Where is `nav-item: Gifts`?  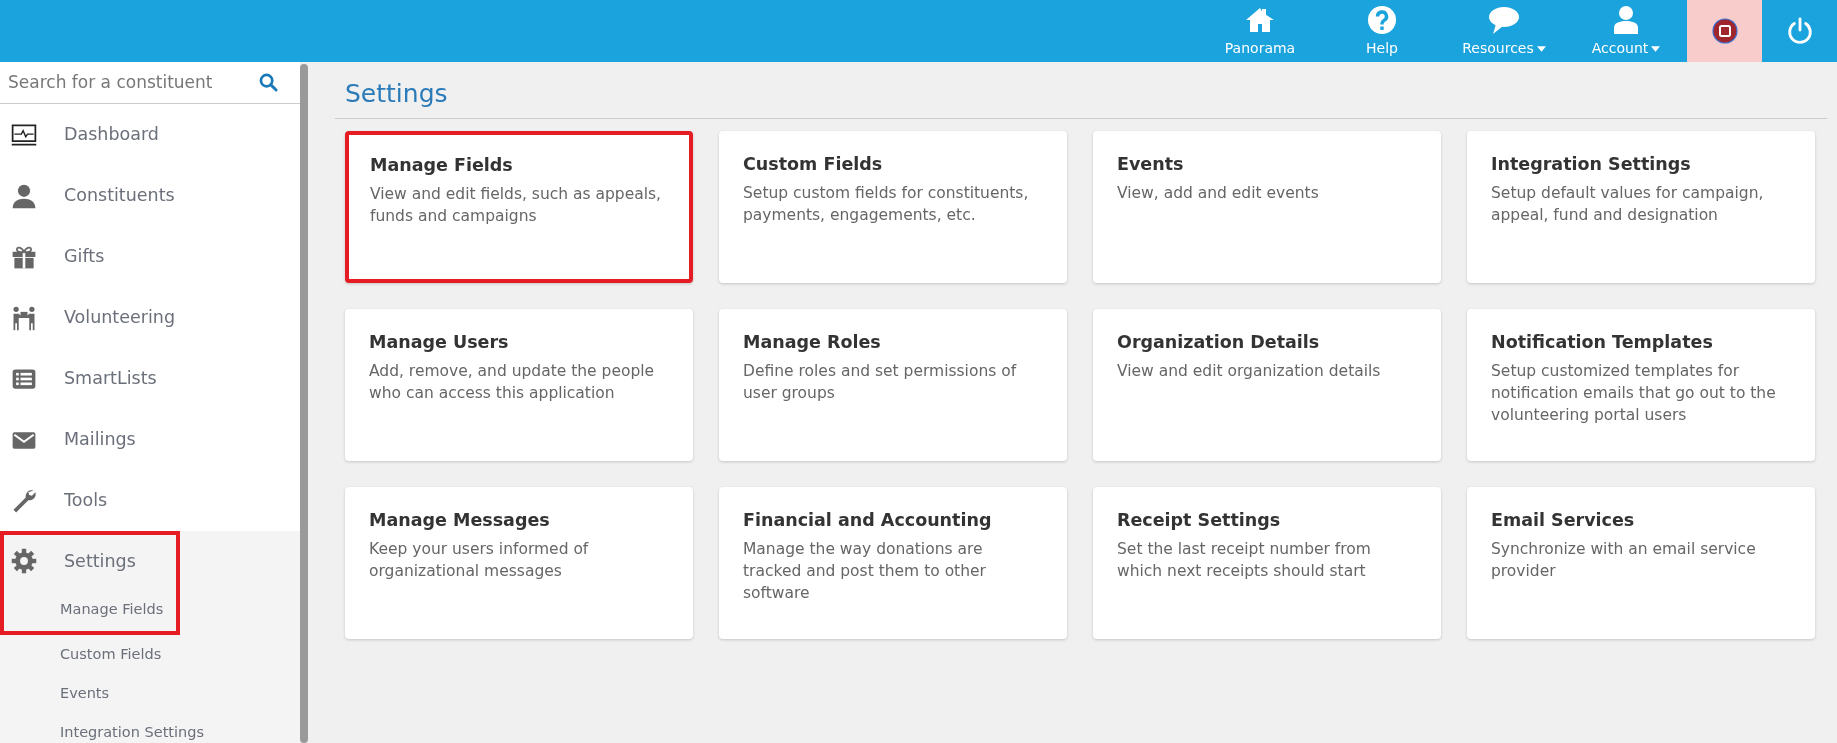 nav-item: Gifts is located at coordinates (150, 256).